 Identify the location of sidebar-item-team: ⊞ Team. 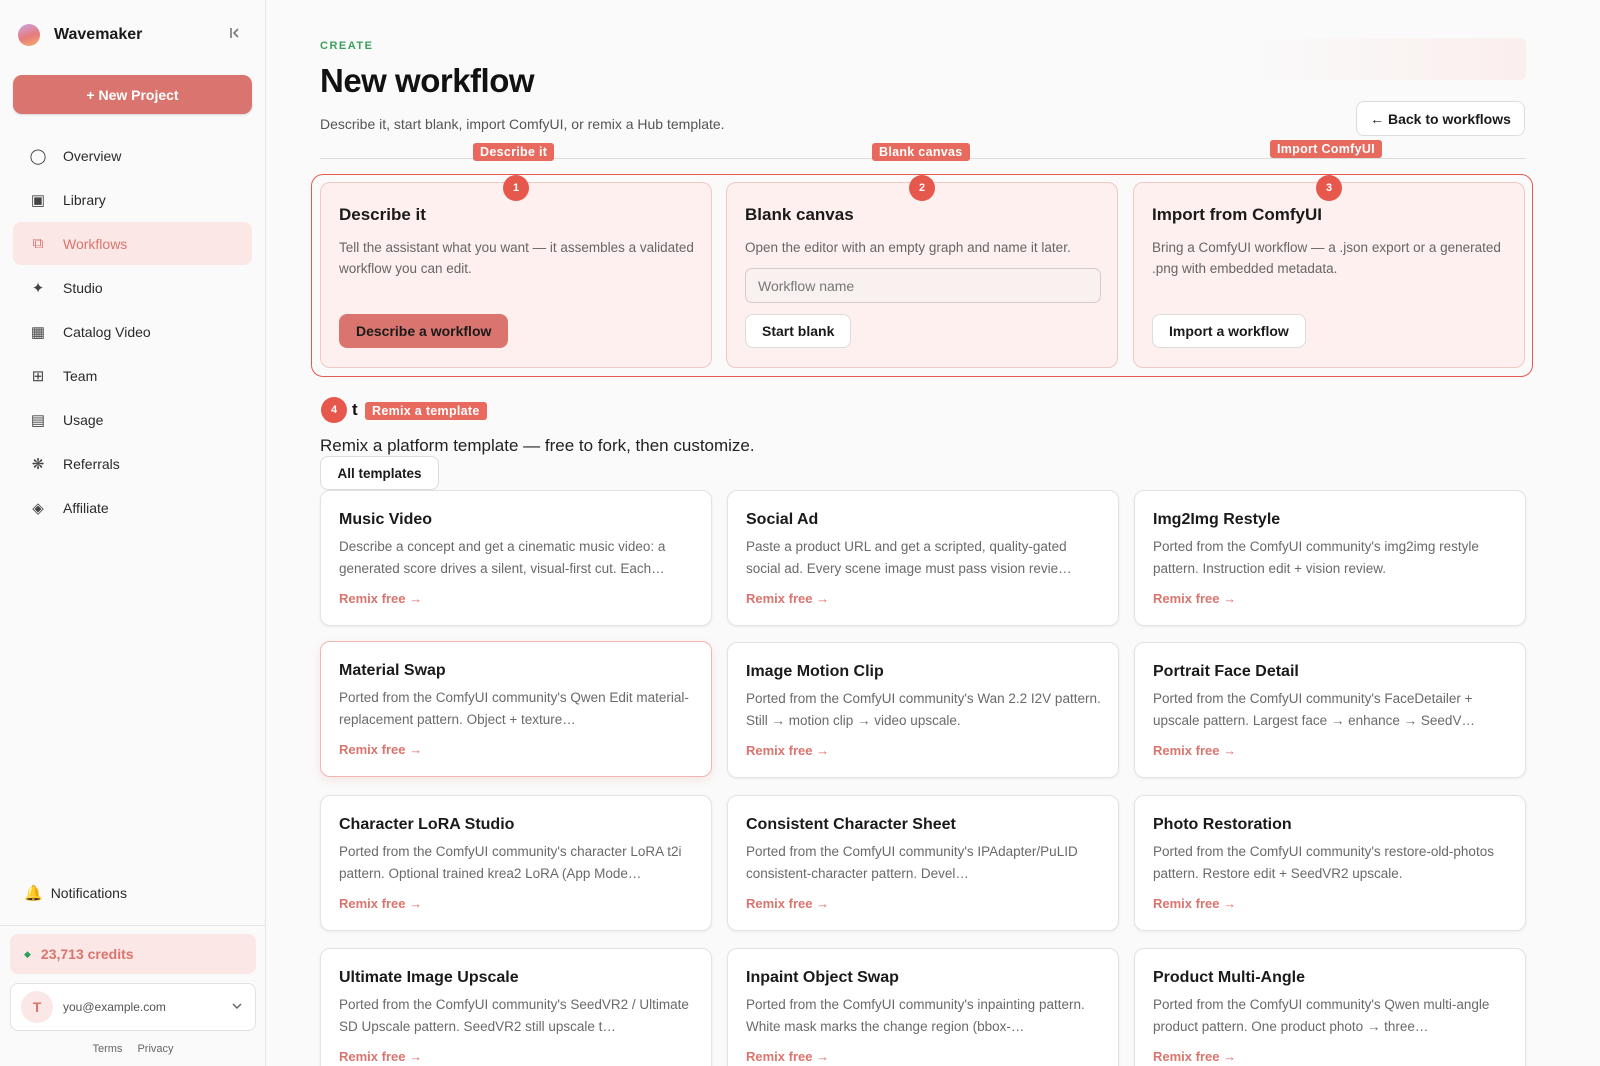
(132, 375).